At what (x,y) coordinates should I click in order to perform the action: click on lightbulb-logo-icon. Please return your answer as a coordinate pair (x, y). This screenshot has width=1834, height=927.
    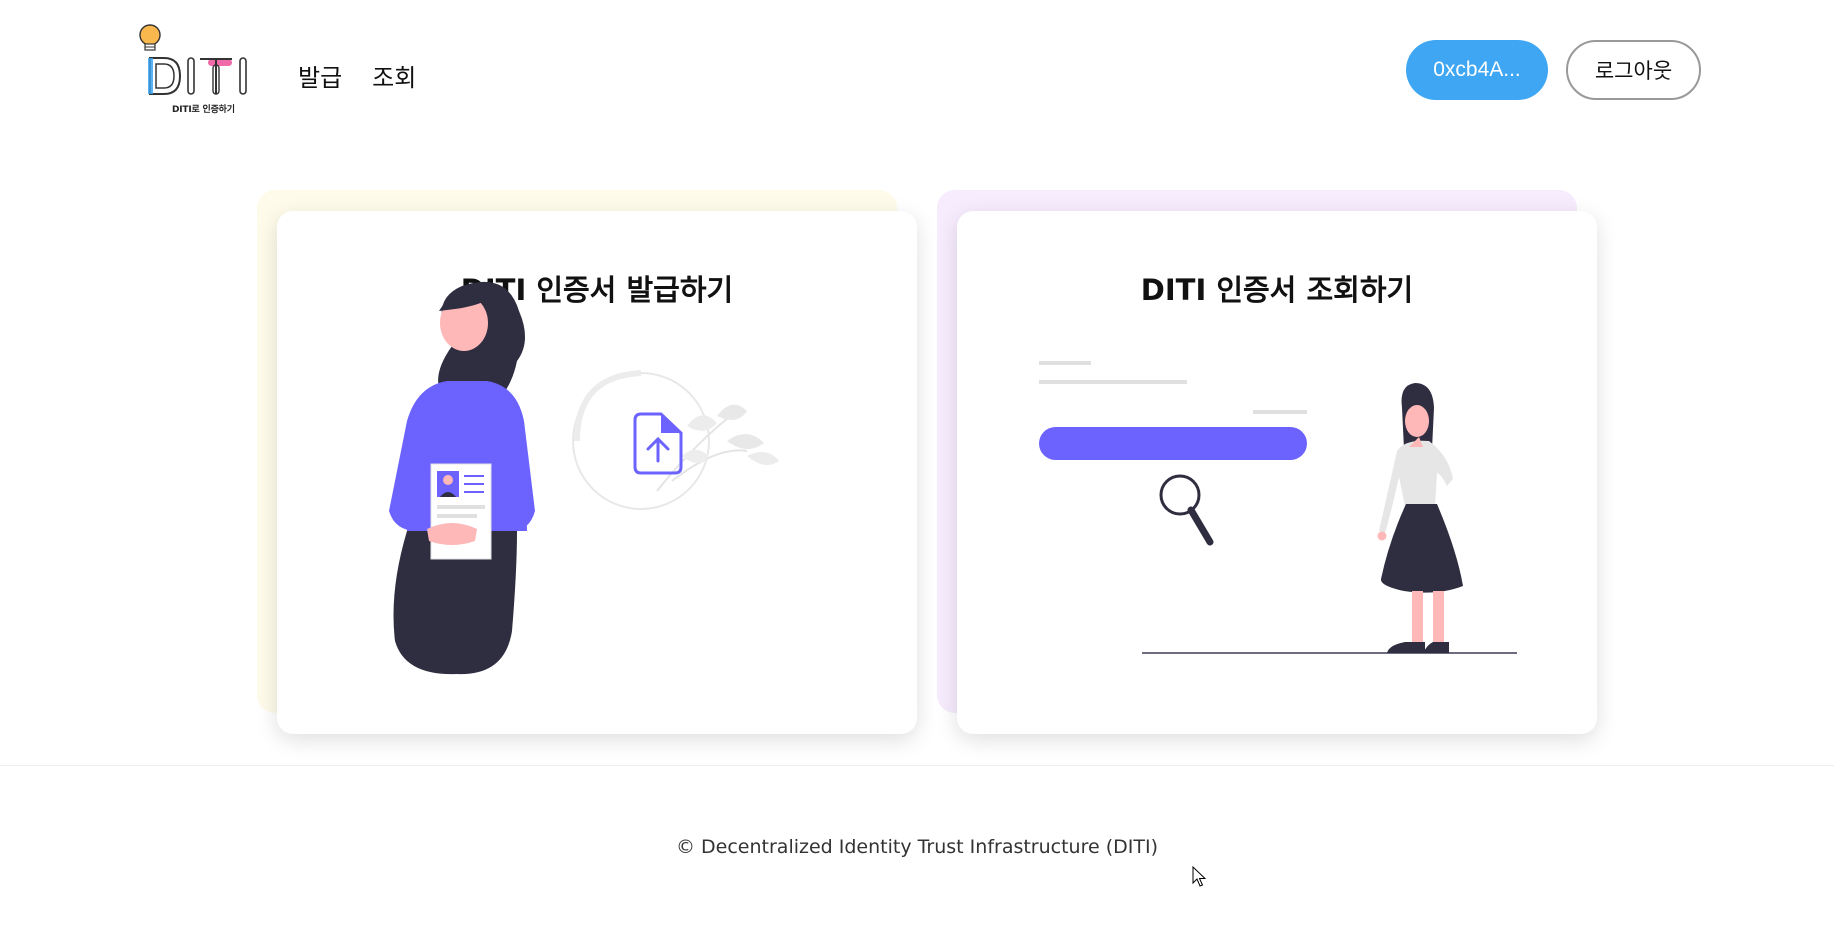
    Looking at the image, I should click on (193, 59).